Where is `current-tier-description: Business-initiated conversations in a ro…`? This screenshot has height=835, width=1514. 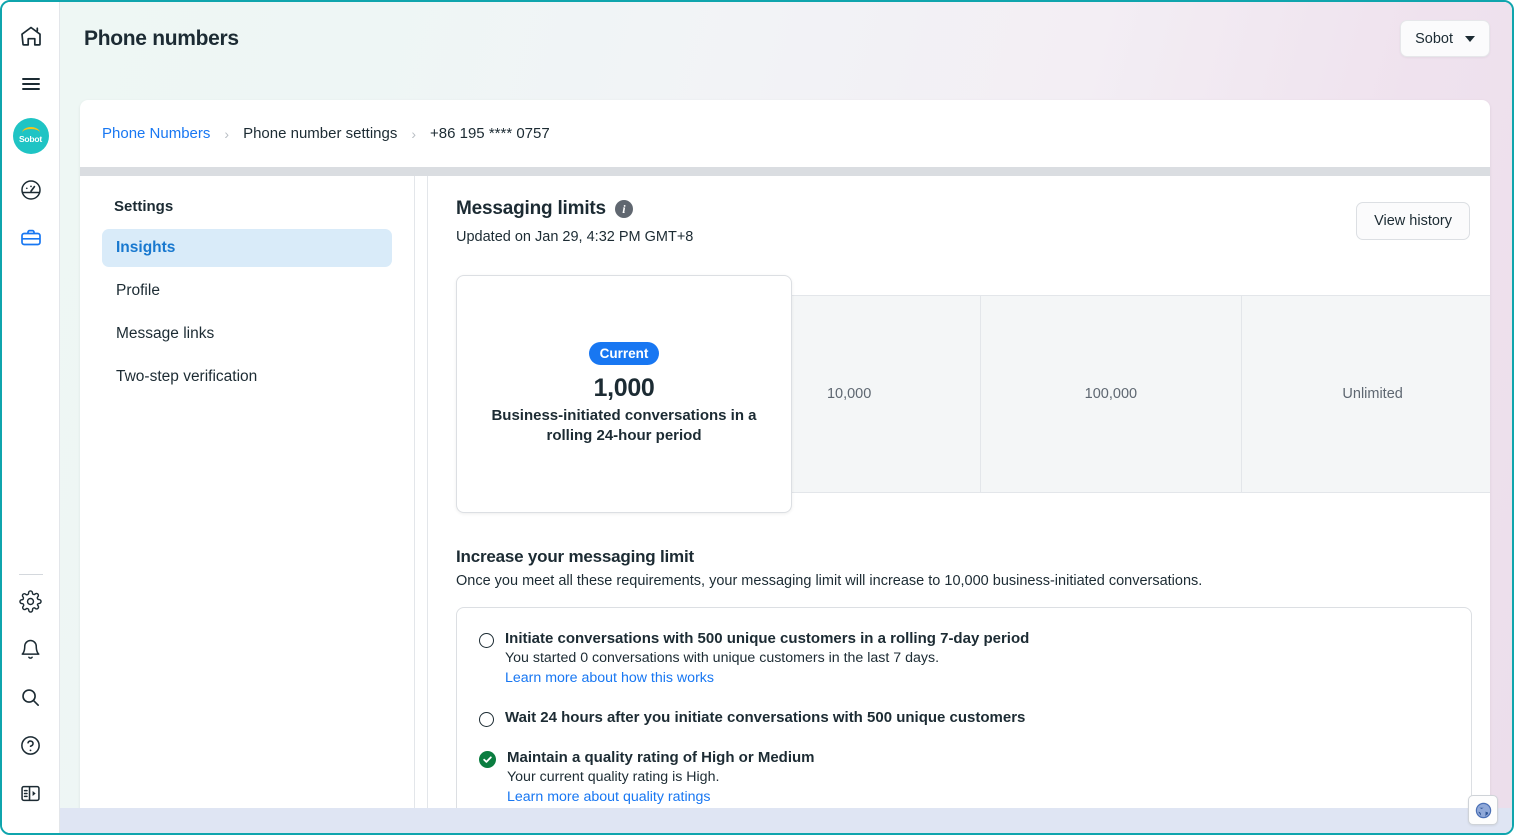 current-tier-description: Business-initiated conversations in a ro… is located at coordinates (624, 425).